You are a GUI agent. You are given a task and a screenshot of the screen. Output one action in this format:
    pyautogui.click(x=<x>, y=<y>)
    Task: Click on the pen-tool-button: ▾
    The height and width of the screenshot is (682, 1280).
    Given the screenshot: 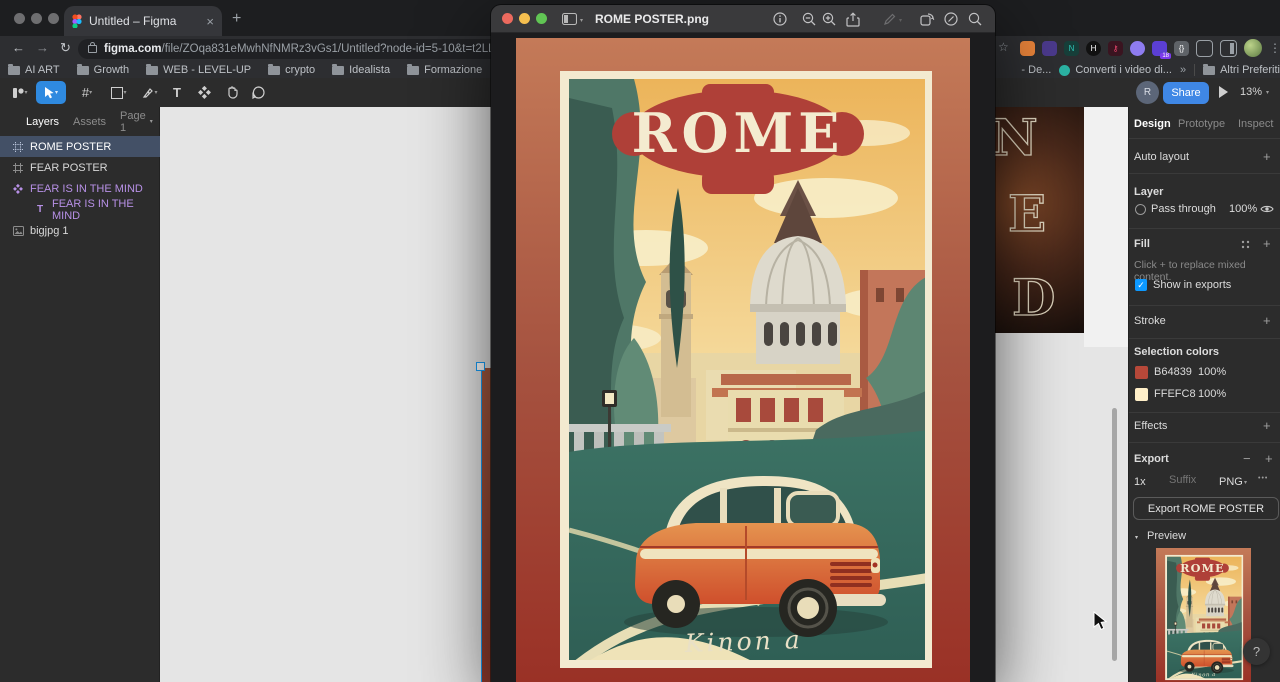 What is the action you would take?
    pyautogui.click(x=150, y=92)
    